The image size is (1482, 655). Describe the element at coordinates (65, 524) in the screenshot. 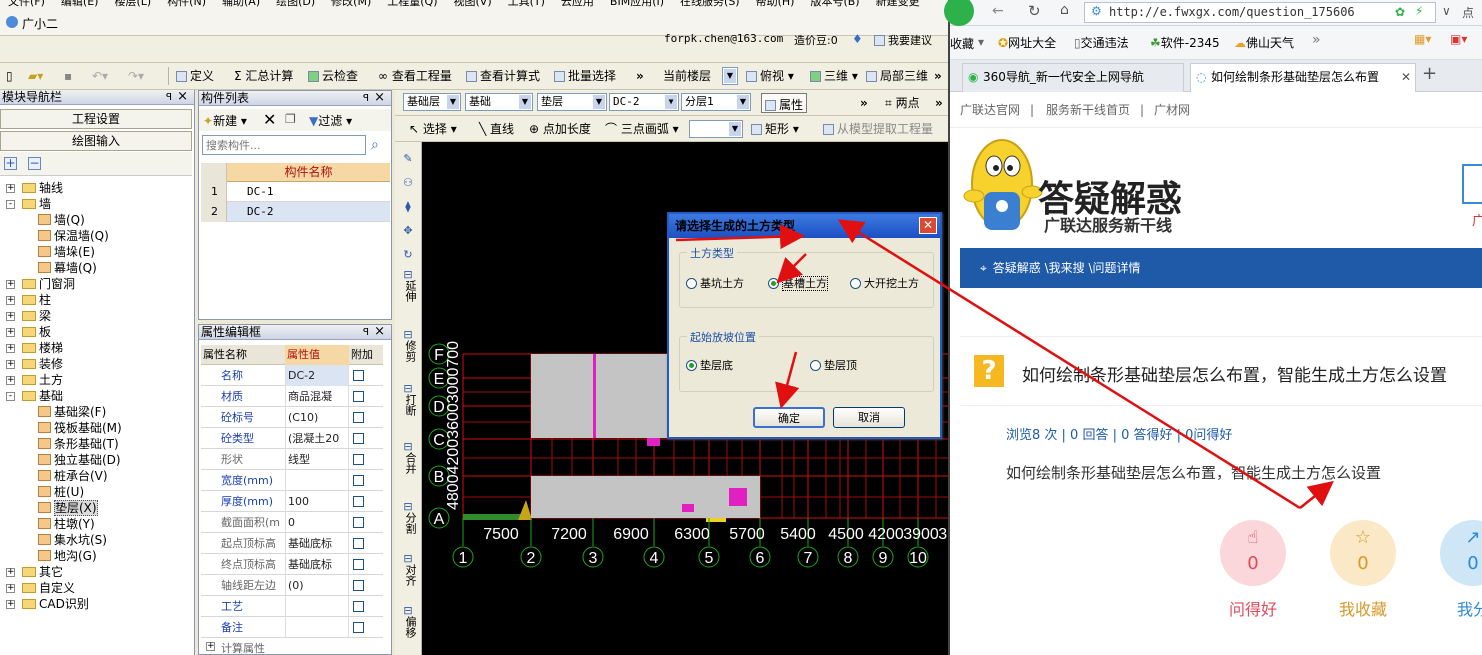

I see `tree-item: 柱墩(Y)` at that location.